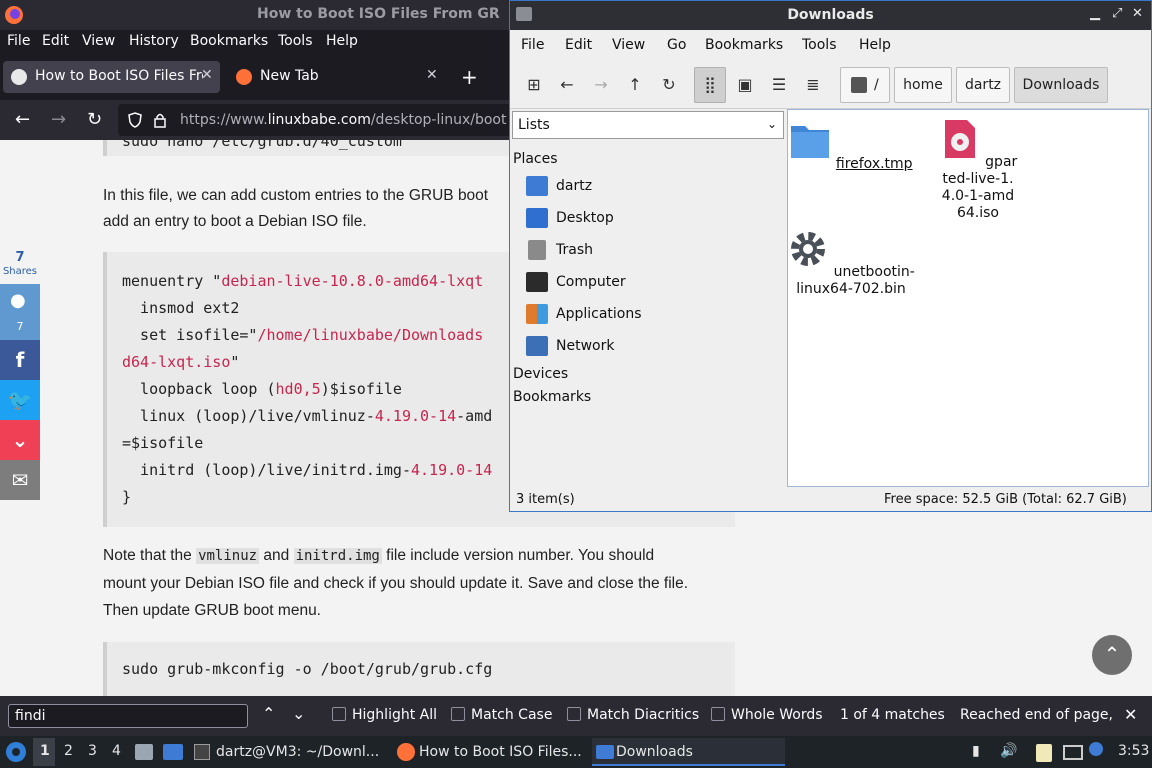 This screenshot has width=1152, height=768. I want to click on firefox-window-title: How to Boot ISO Files From GR, so click(378, 14).